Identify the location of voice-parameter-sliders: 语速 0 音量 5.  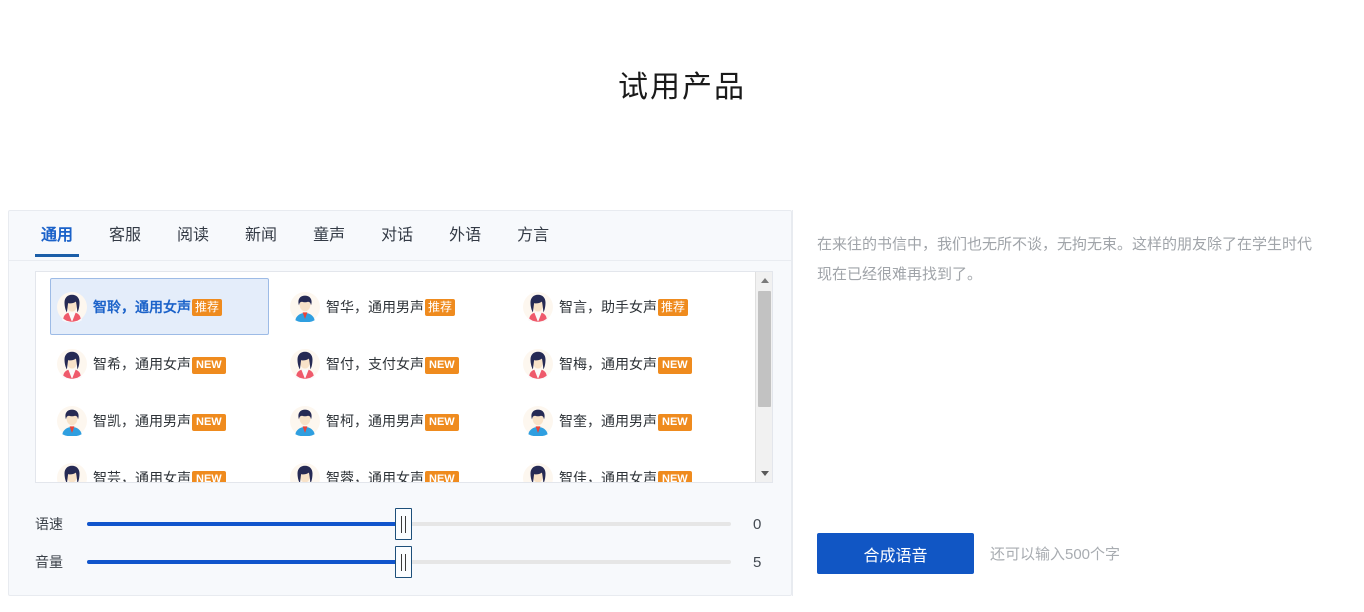
(400, 532).